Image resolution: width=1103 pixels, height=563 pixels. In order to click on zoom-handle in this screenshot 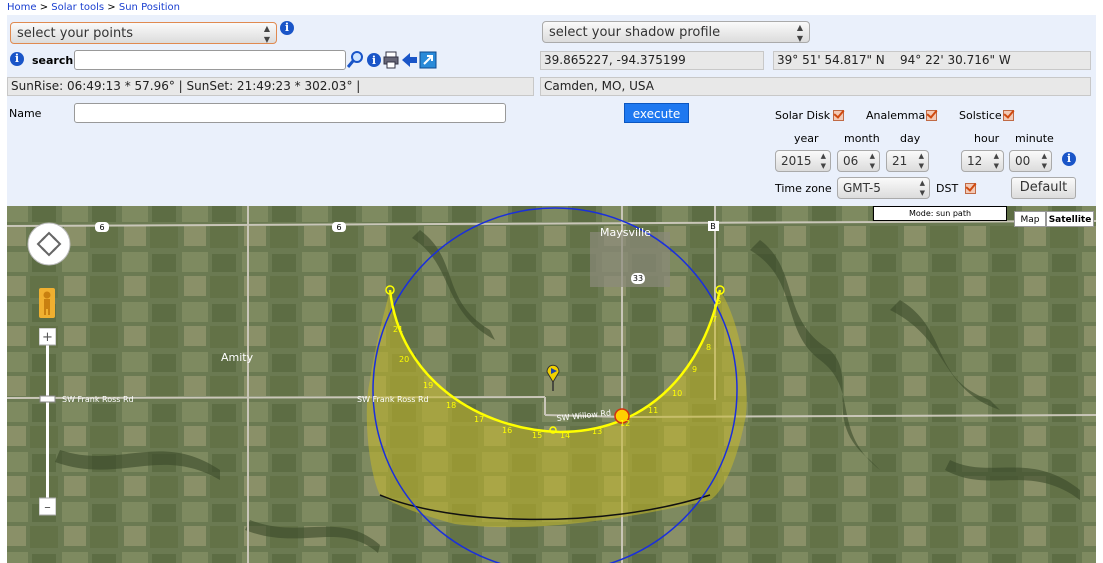, I will do `click(47, 399)`.